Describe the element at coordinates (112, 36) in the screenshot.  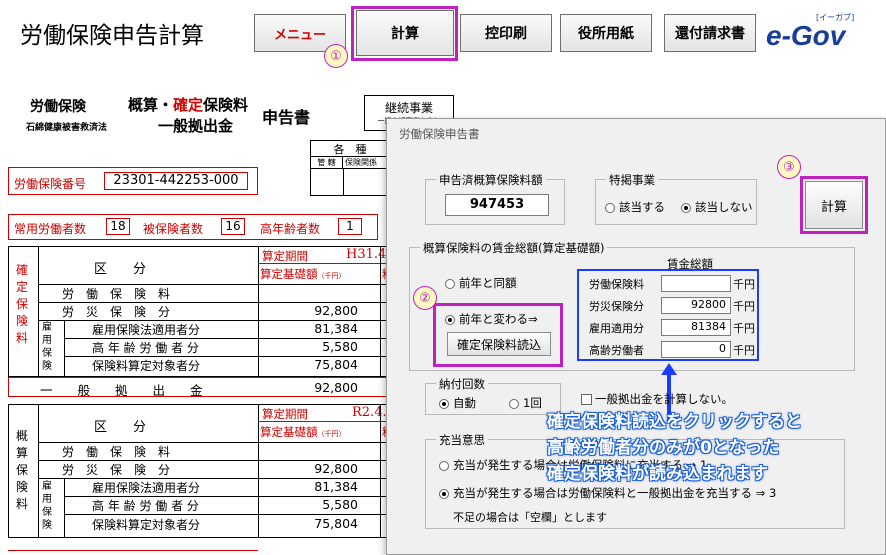
I see `app-title: 労働保険申告計算` at that location.